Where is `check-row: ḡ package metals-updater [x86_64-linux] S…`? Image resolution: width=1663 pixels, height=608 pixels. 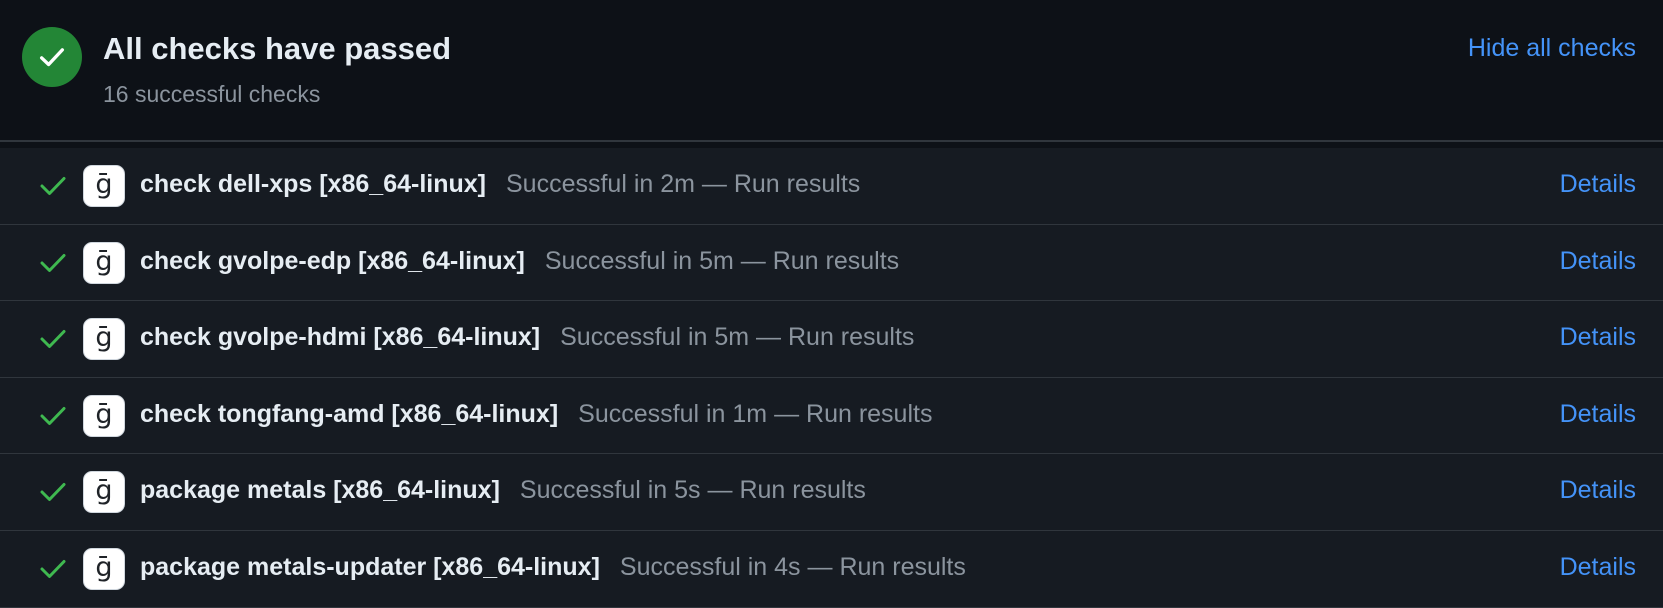 check-row: ḡ package metals-updater [x86_64-linux] S… is located at coordinates (831, 569).